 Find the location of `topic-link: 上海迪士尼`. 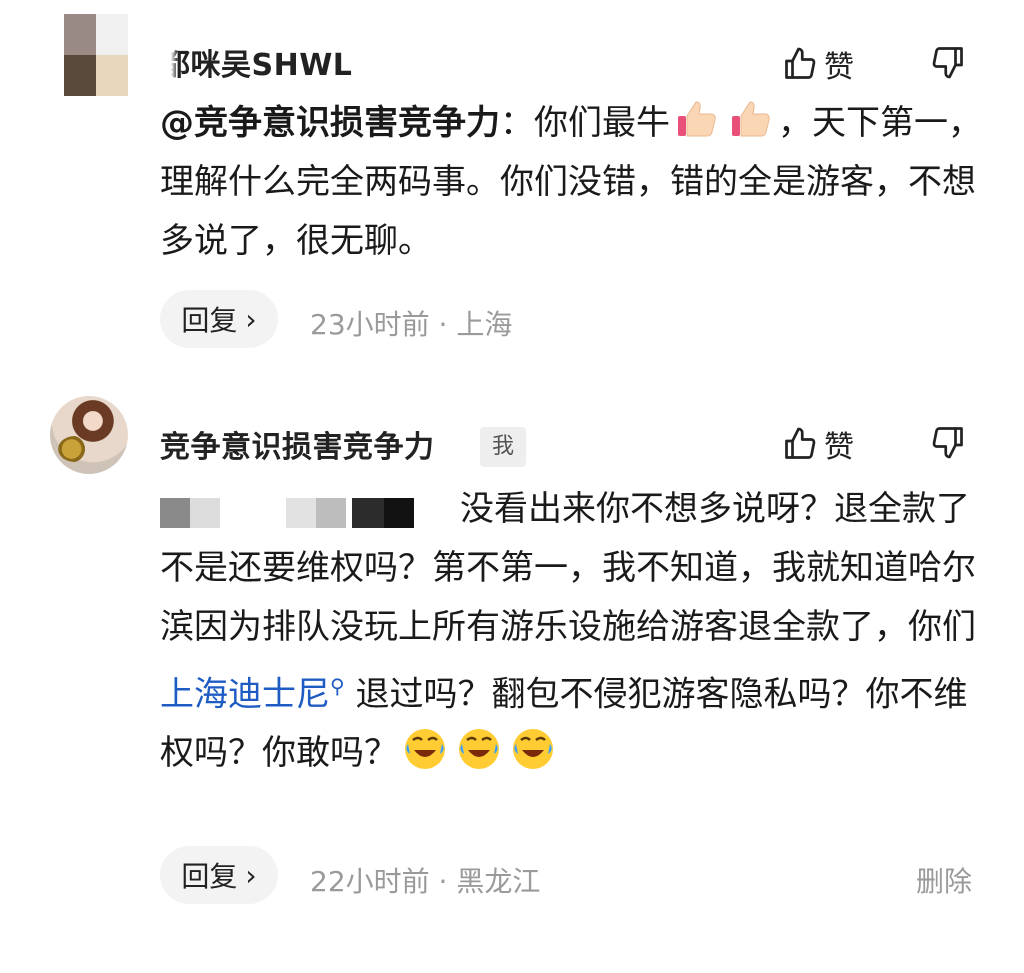

topic-link: 上海迪士尼 is located at coordinates (245, 694).